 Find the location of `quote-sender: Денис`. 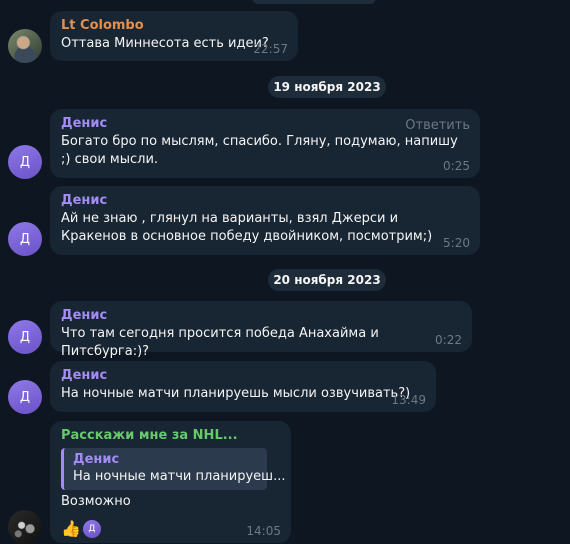

quote-sender: Денис is located at coordinates (96, 459).